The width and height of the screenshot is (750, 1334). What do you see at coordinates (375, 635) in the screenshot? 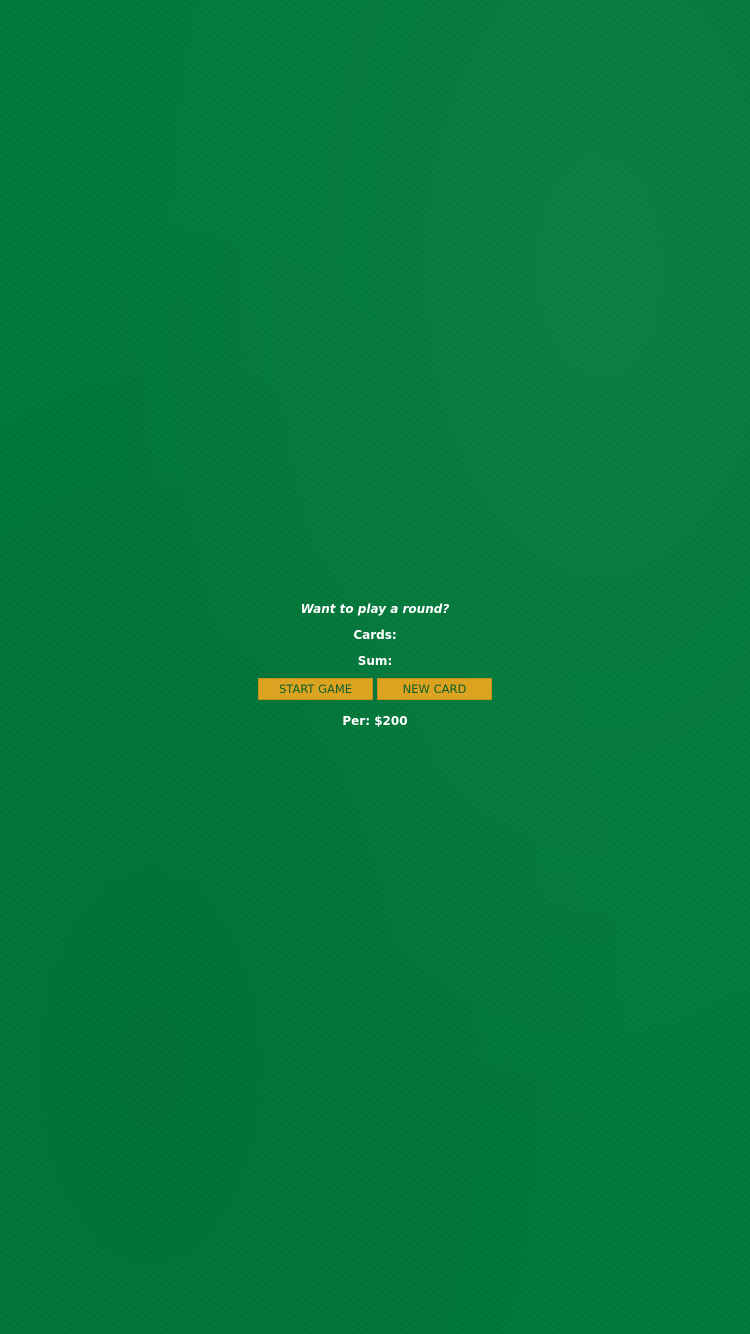
I see `cards-label: Cards:` at bounding box center [375, 635].